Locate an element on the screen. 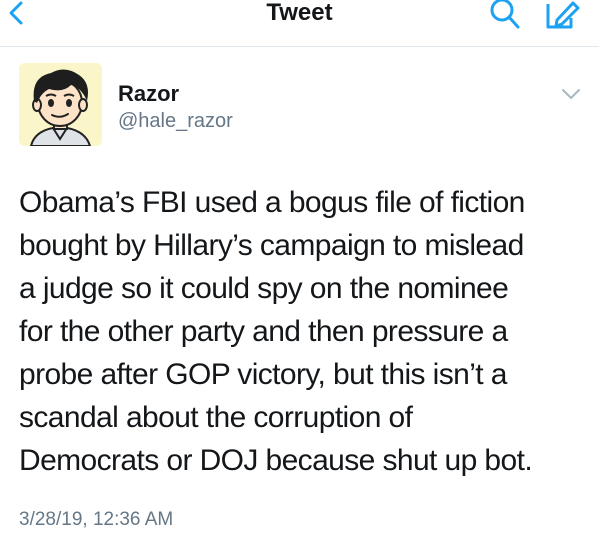  cartoon-avatar-icon is located at coordinates (60, 104).